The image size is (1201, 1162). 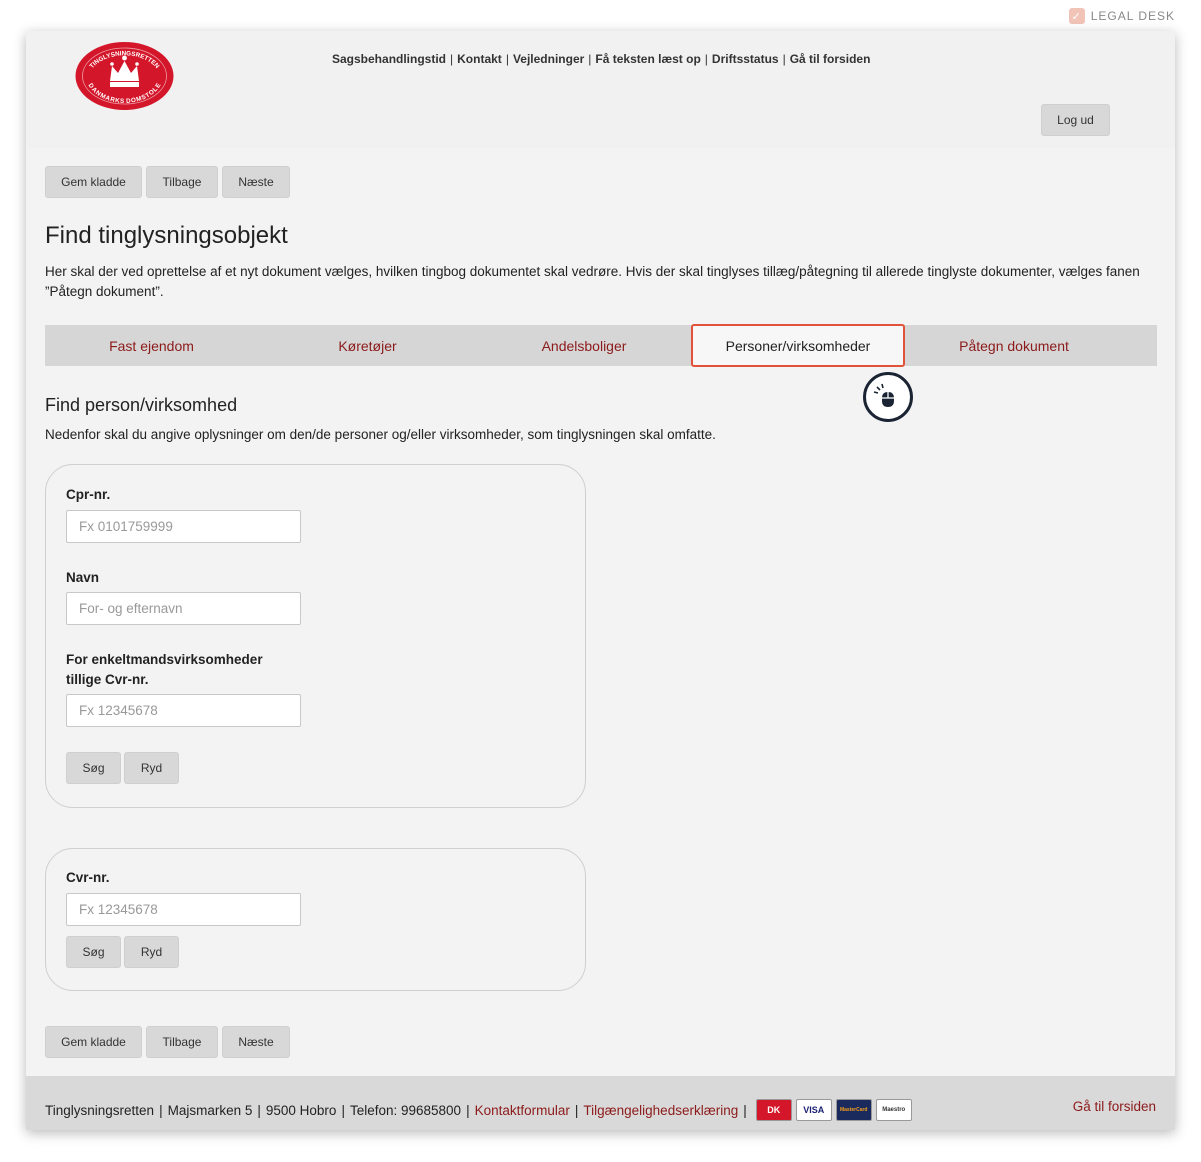 I want to click on back-button-bottom: Tilbage, so click(x=182, y=1042).